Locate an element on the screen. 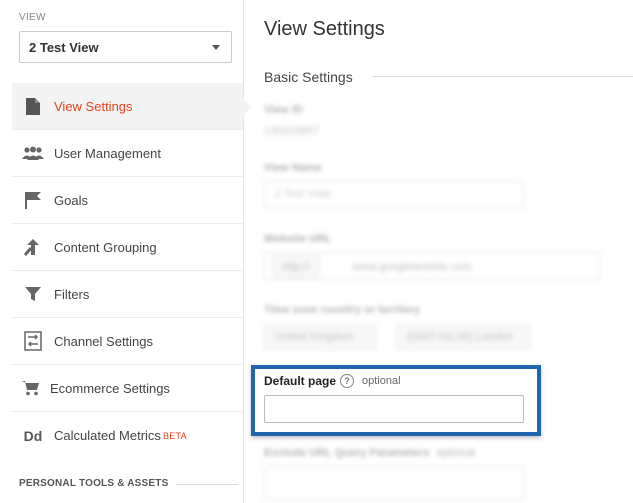 The width and height of the screenshot is (633, 503). view-id-value: 130223957 is located at coordinates (292, 131).